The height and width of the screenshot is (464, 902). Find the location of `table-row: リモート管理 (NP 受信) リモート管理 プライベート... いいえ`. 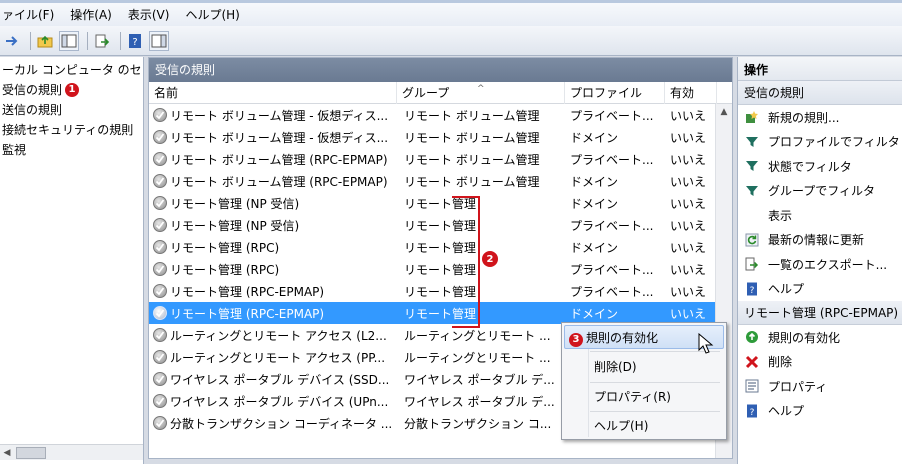

table-row: リモート管理 (NP 受信) リモート管理 プライベート... いいえ is located at coordinates (440, 225).